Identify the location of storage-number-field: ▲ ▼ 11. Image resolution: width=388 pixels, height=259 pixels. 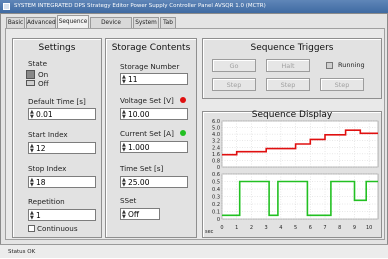
(154, 79).